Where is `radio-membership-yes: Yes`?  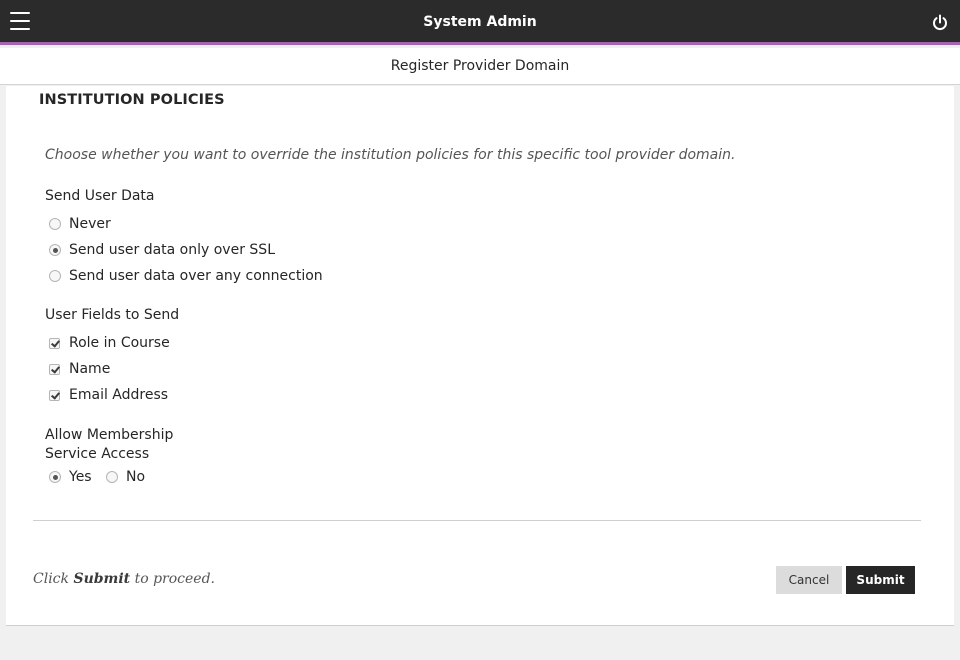
radio-membership-yes: Yes is located at coordinates (70, 477).